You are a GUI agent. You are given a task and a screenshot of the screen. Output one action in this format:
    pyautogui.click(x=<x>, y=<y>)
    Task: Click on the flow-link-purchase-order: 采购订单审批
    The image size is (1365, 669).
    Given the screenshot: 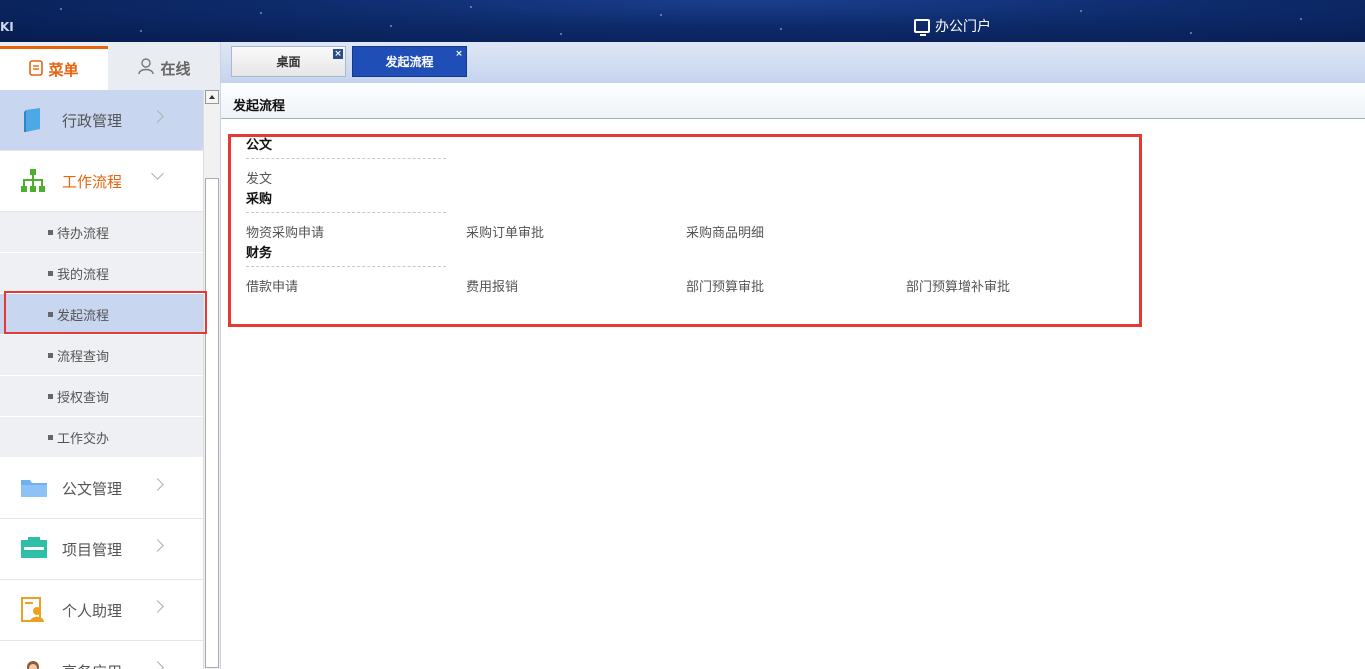 What is the action you would take?
    pyautogui.click(x=505, y=231)
    